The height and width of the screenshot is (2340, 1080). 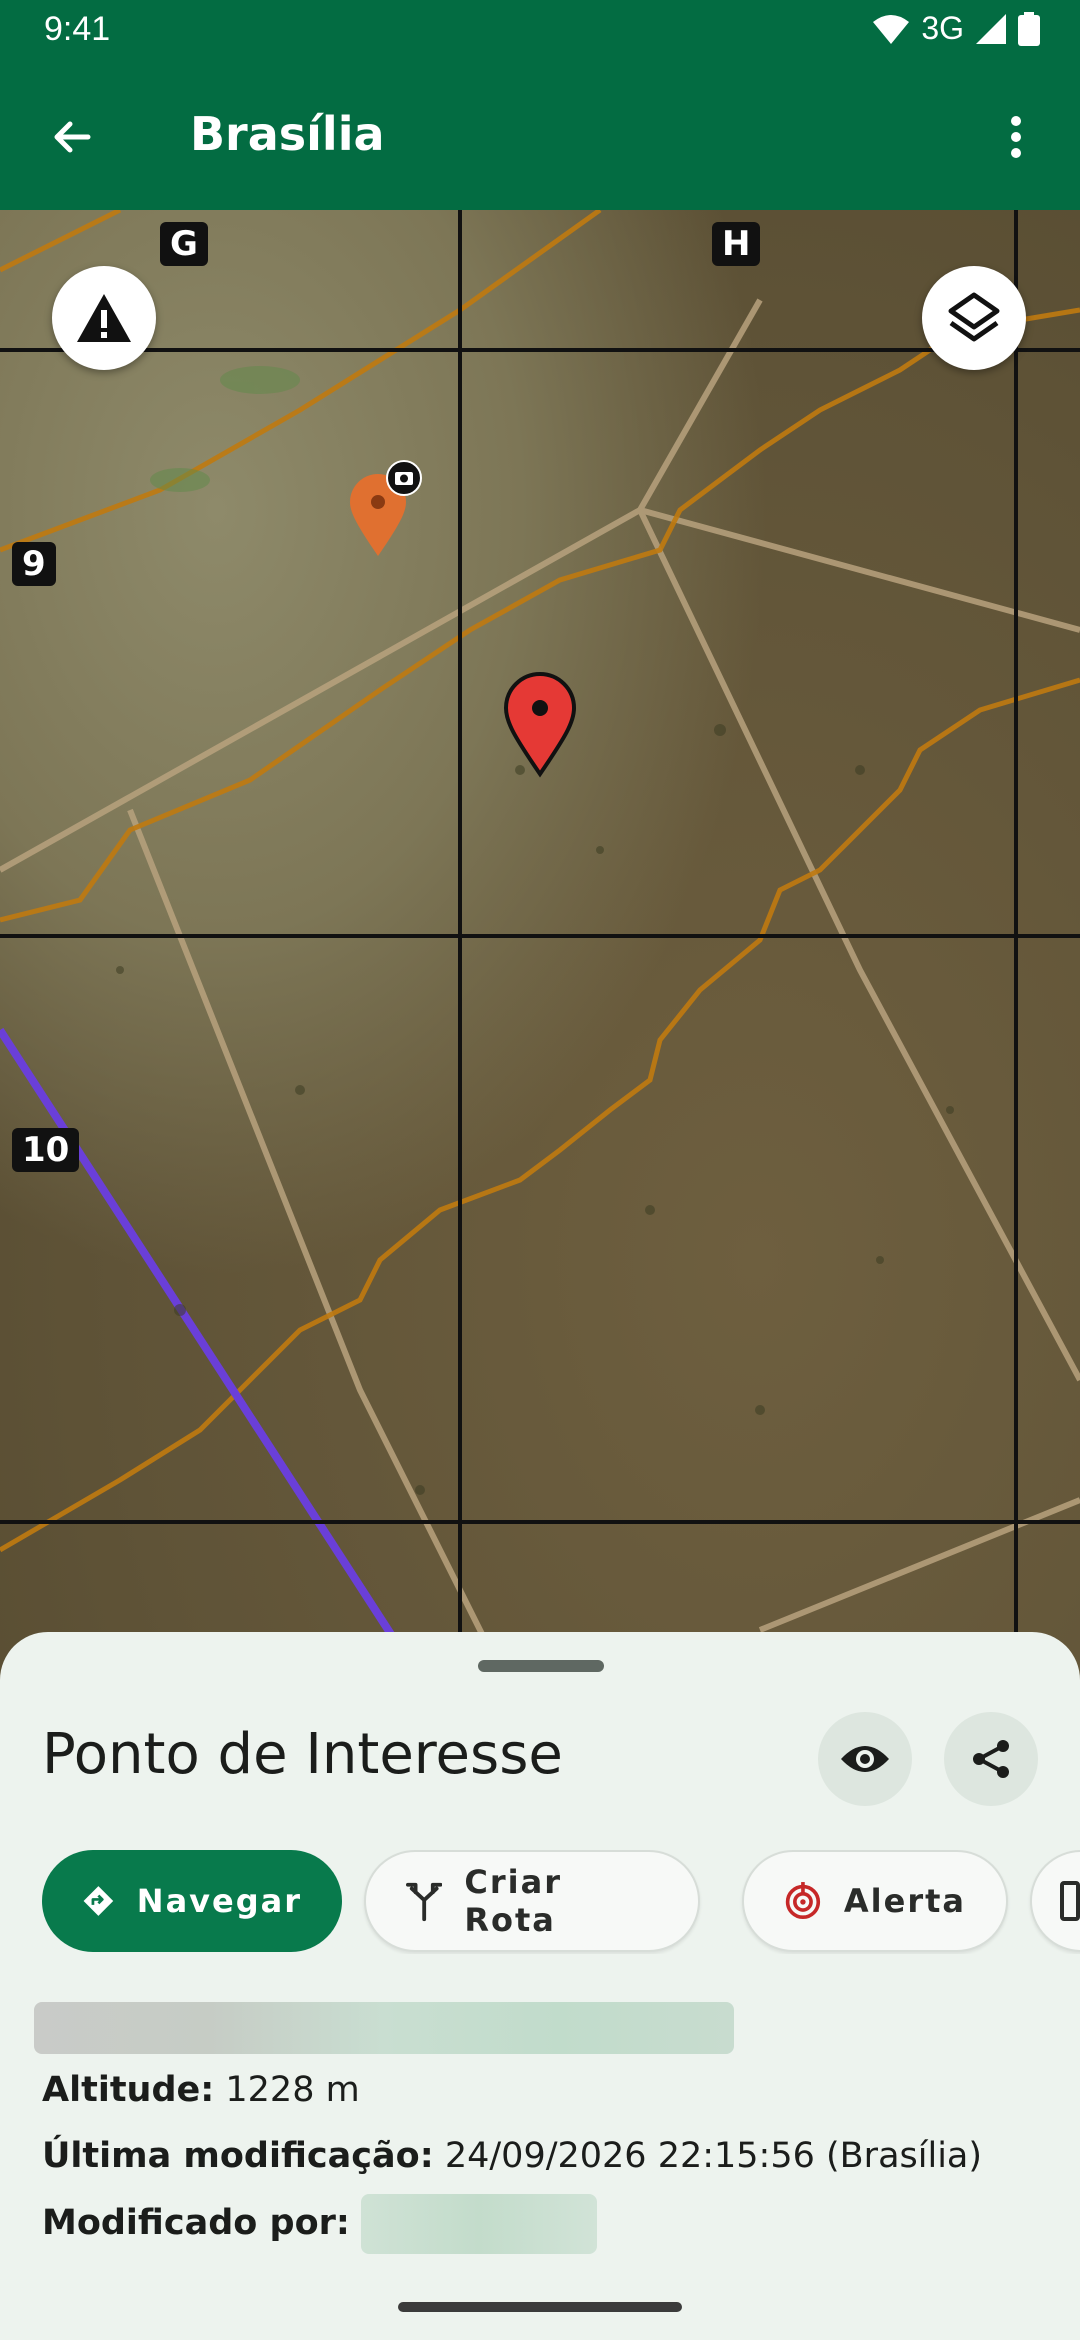 What do you see at coordinates (1029, 28) in the screenshot?
I see `battery-icon` at bounding box center [1029, 28].